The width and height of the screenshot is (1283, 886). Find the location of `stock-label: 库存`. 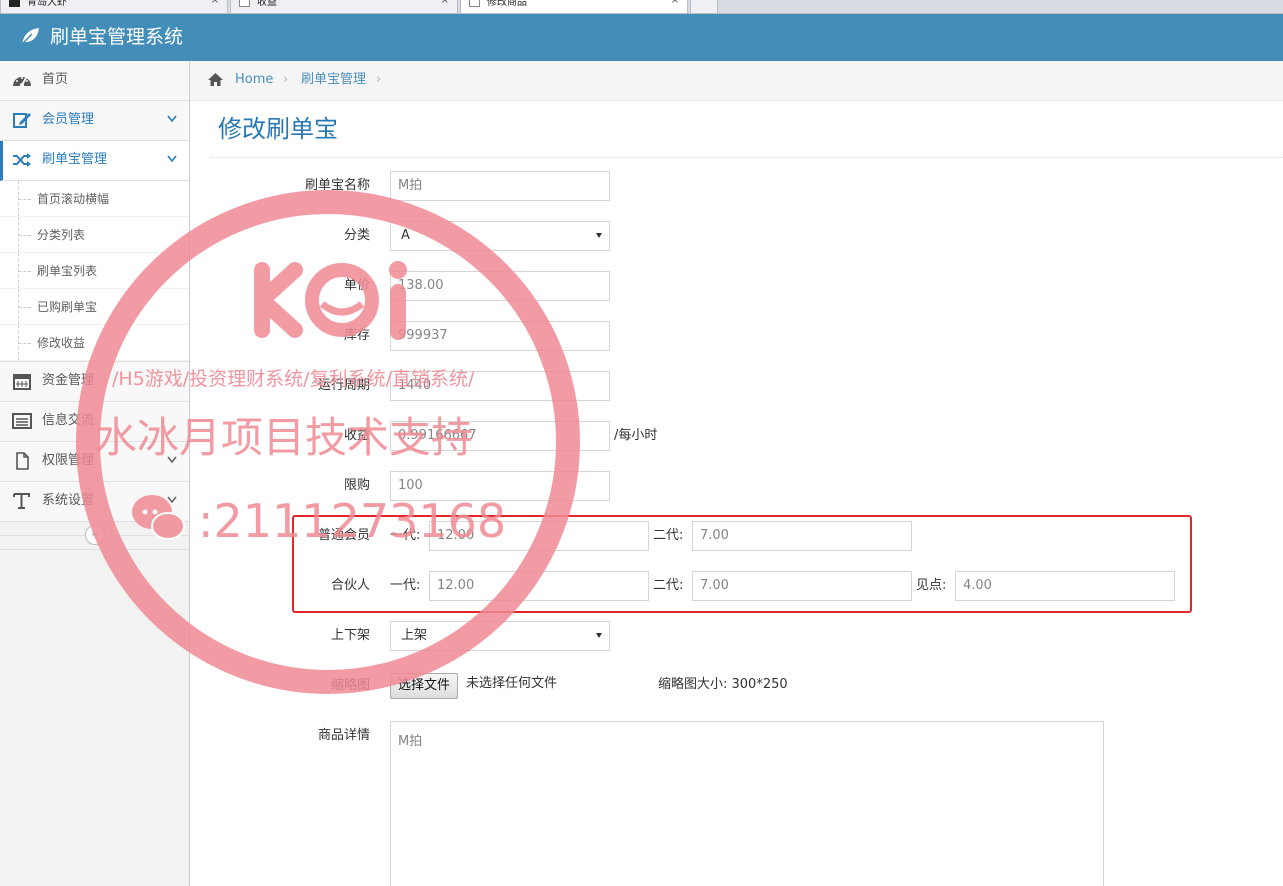

stock-label: 库存 is located at coordinates (356, 335).